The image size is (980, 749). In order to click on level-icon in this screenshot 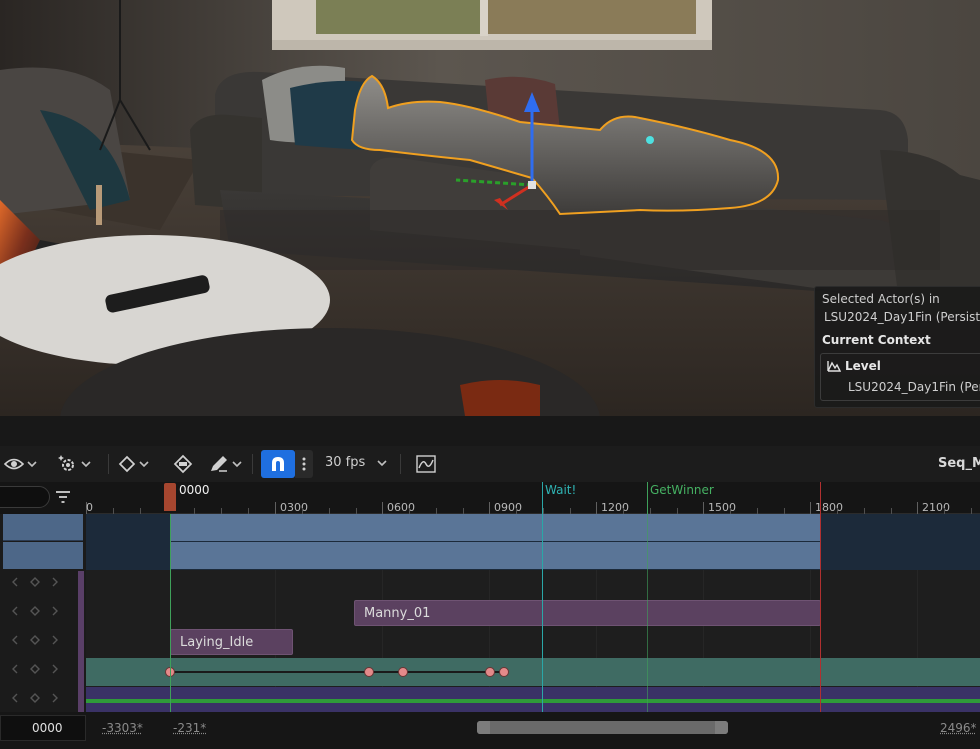, I will do `click(834, 366)`.